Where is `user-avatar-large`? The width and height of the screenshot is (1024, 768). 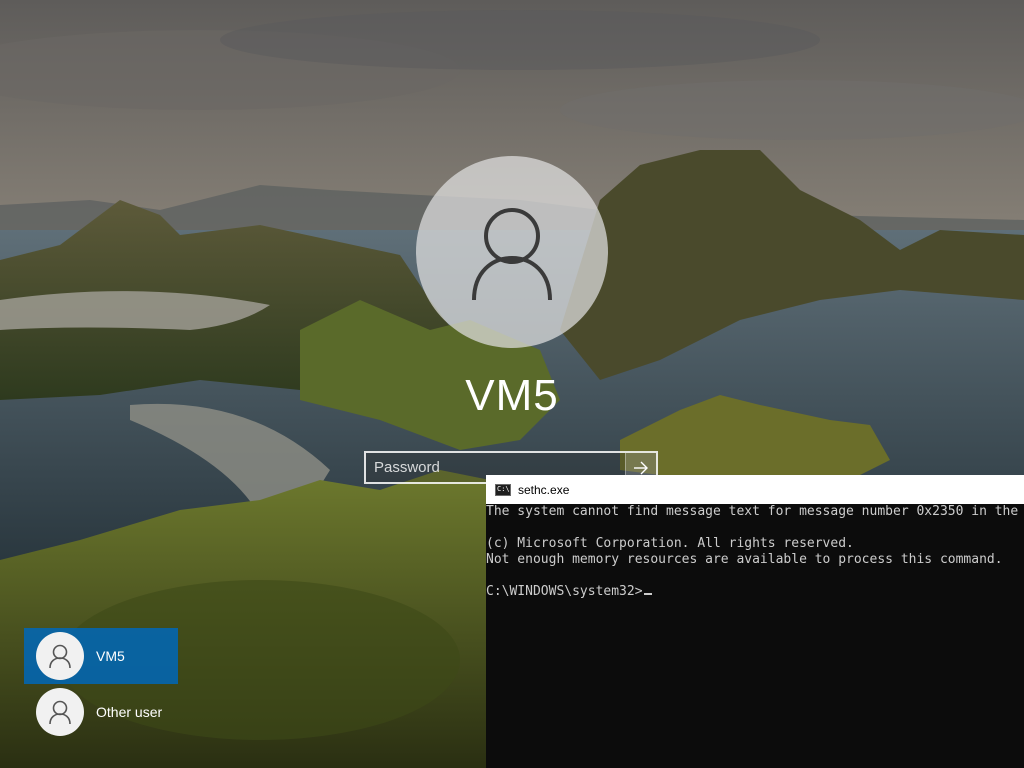
user-avatar-large is located at coordinates (512, 252).